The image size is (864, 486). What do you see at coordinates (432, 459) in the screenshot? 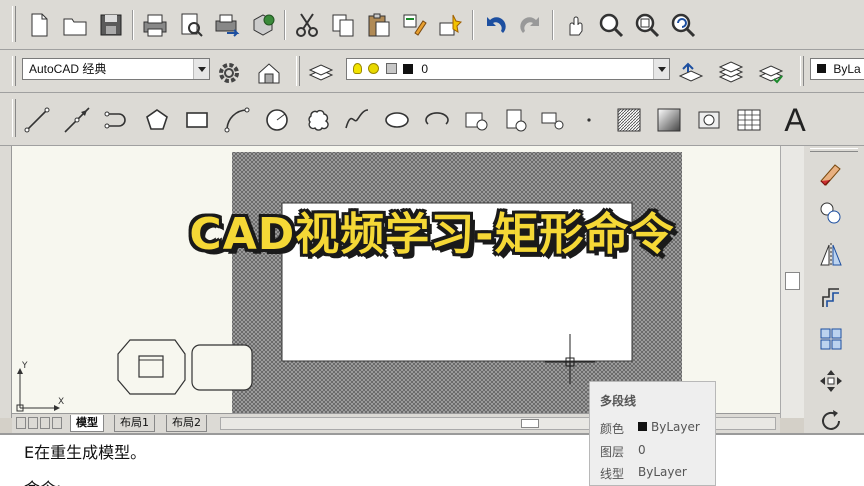
I see `command-line: E在重生成模型。 命令:` at bounding box center [432, 459].